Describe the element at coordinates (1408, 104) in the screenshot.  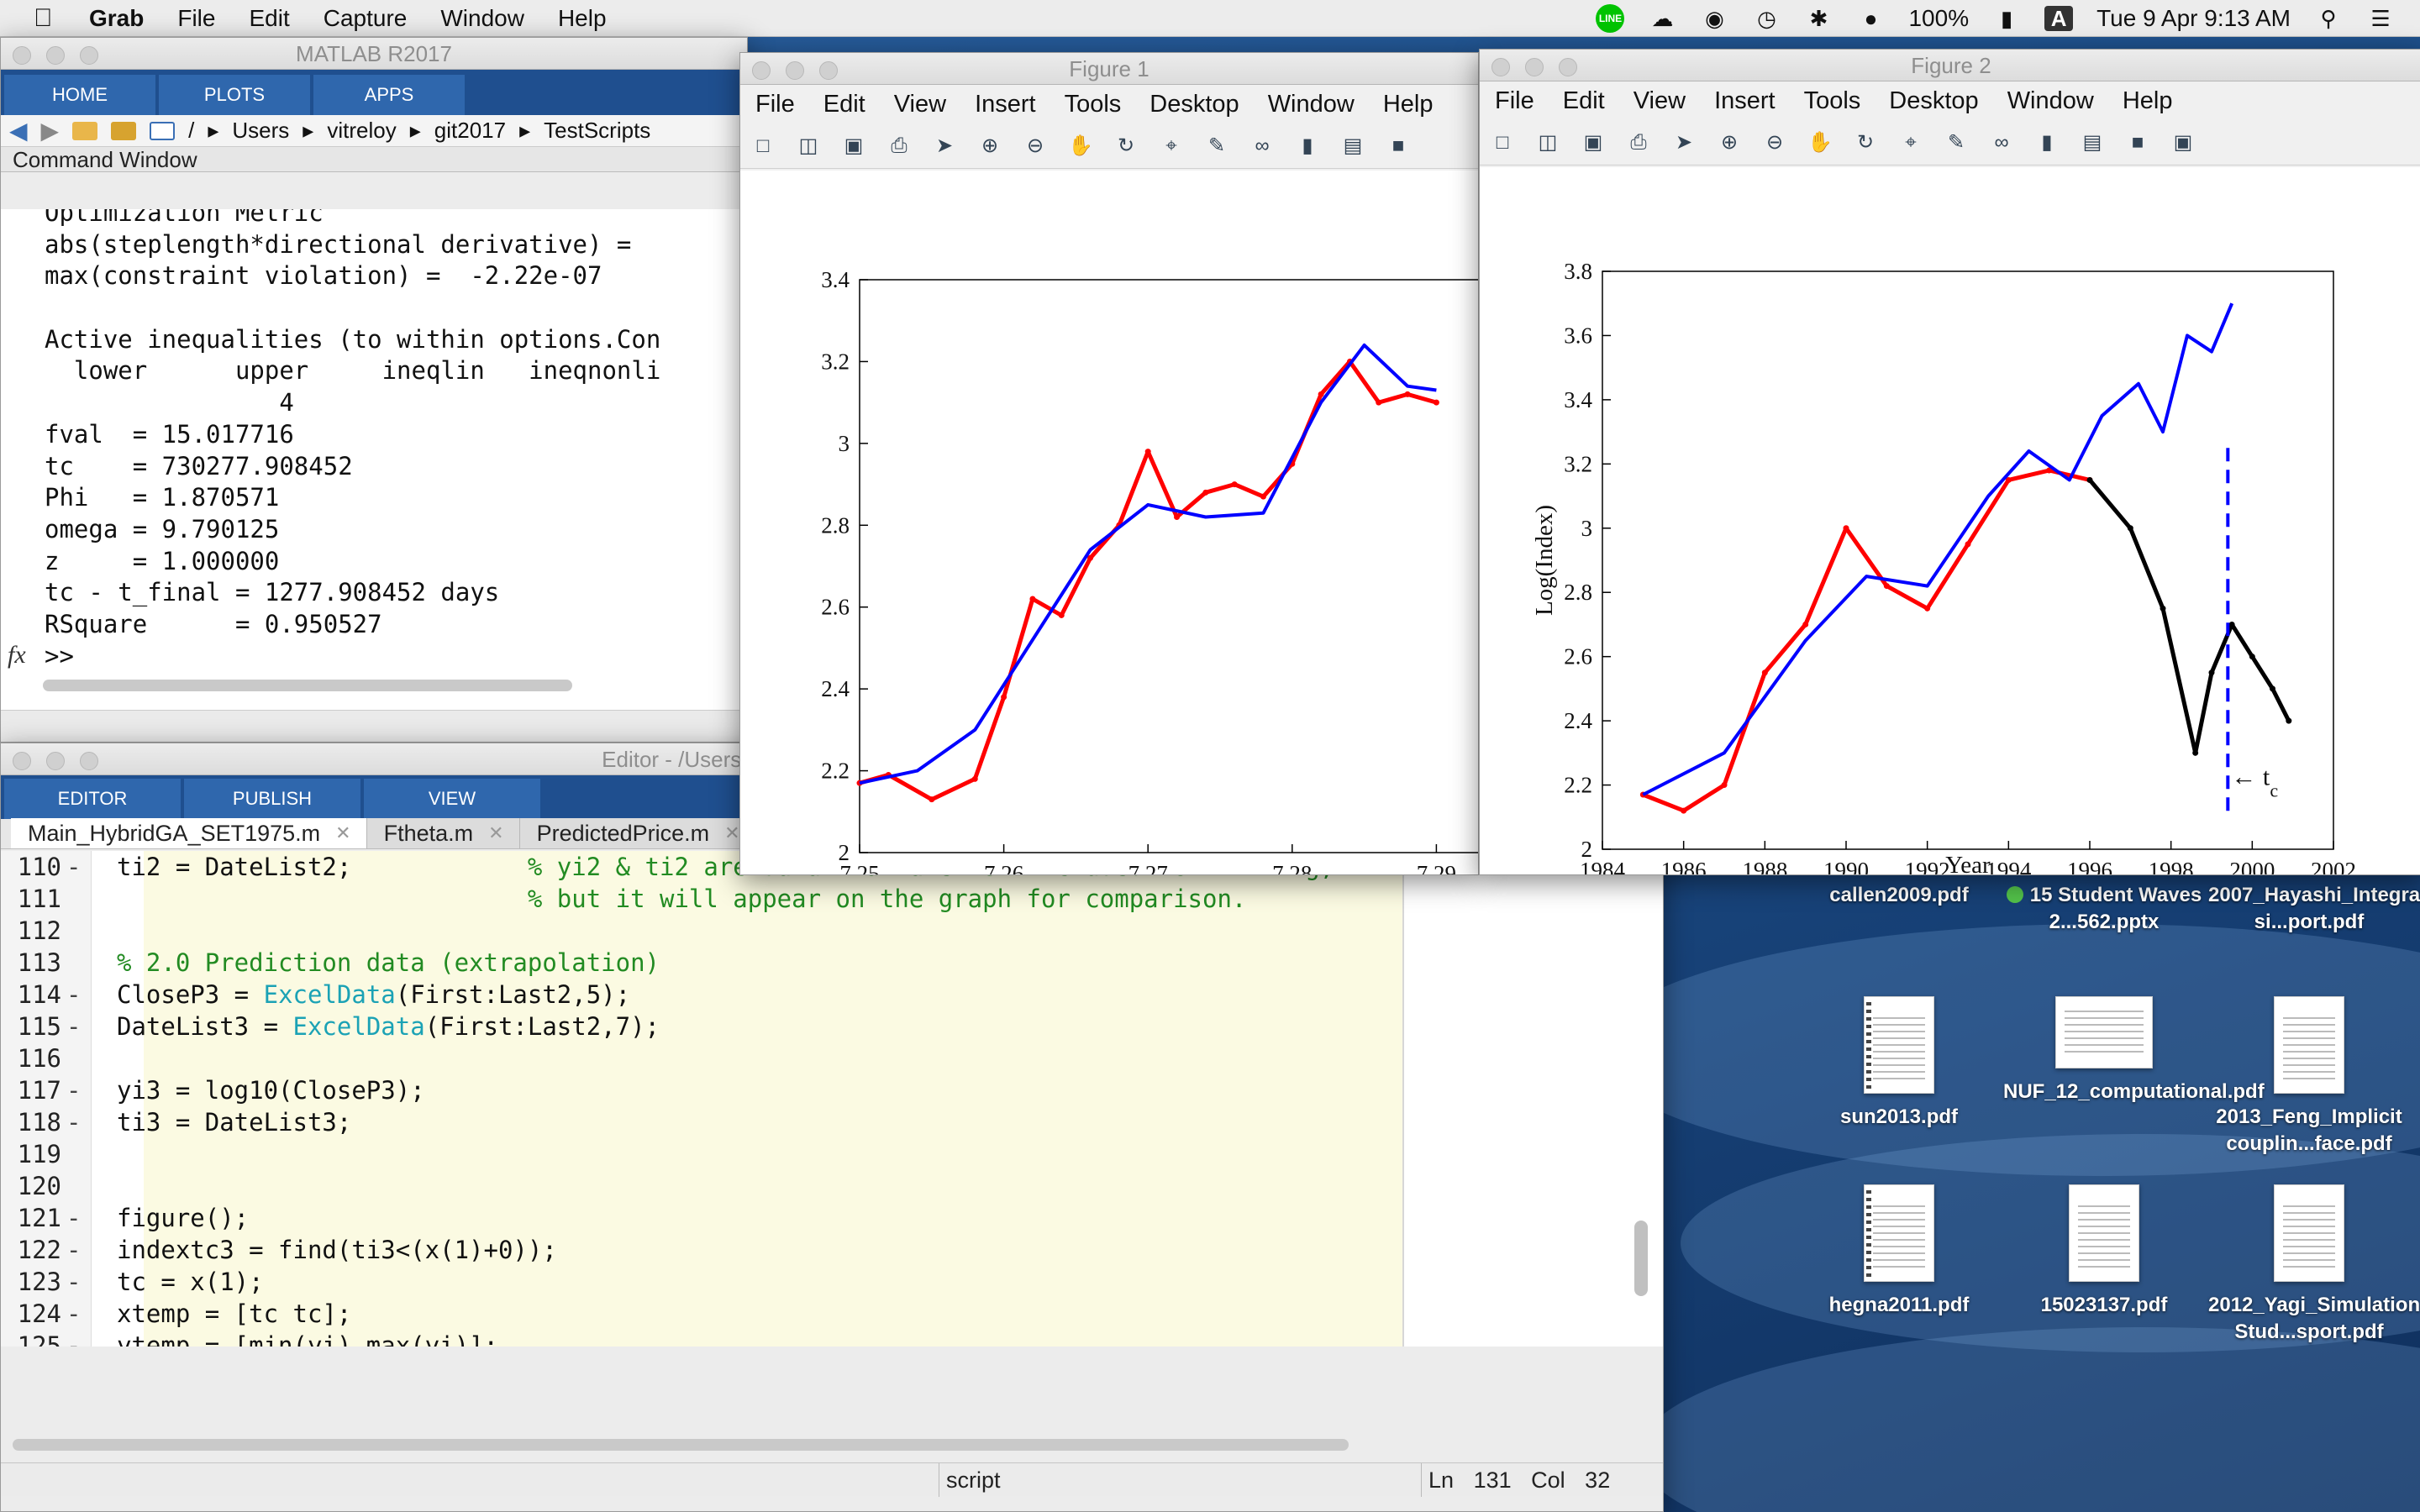
I see `fig-menu-help: Help` at that location.